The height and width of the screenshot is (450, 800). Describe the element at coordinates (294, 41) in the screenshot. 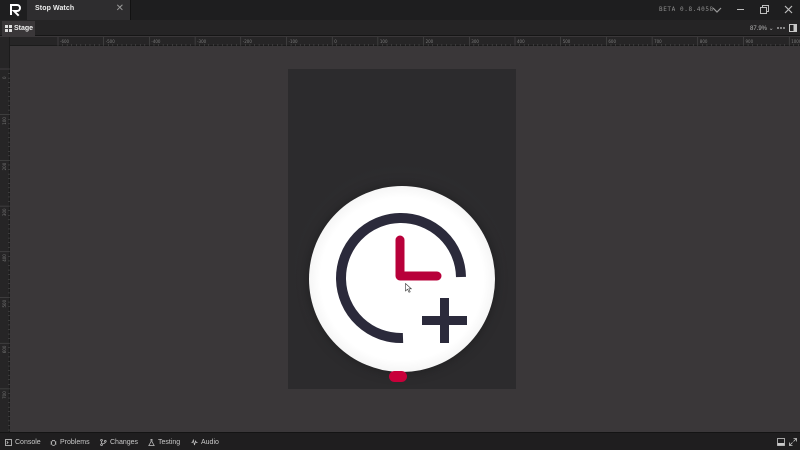

I see `ruler-label: -100` at that location.